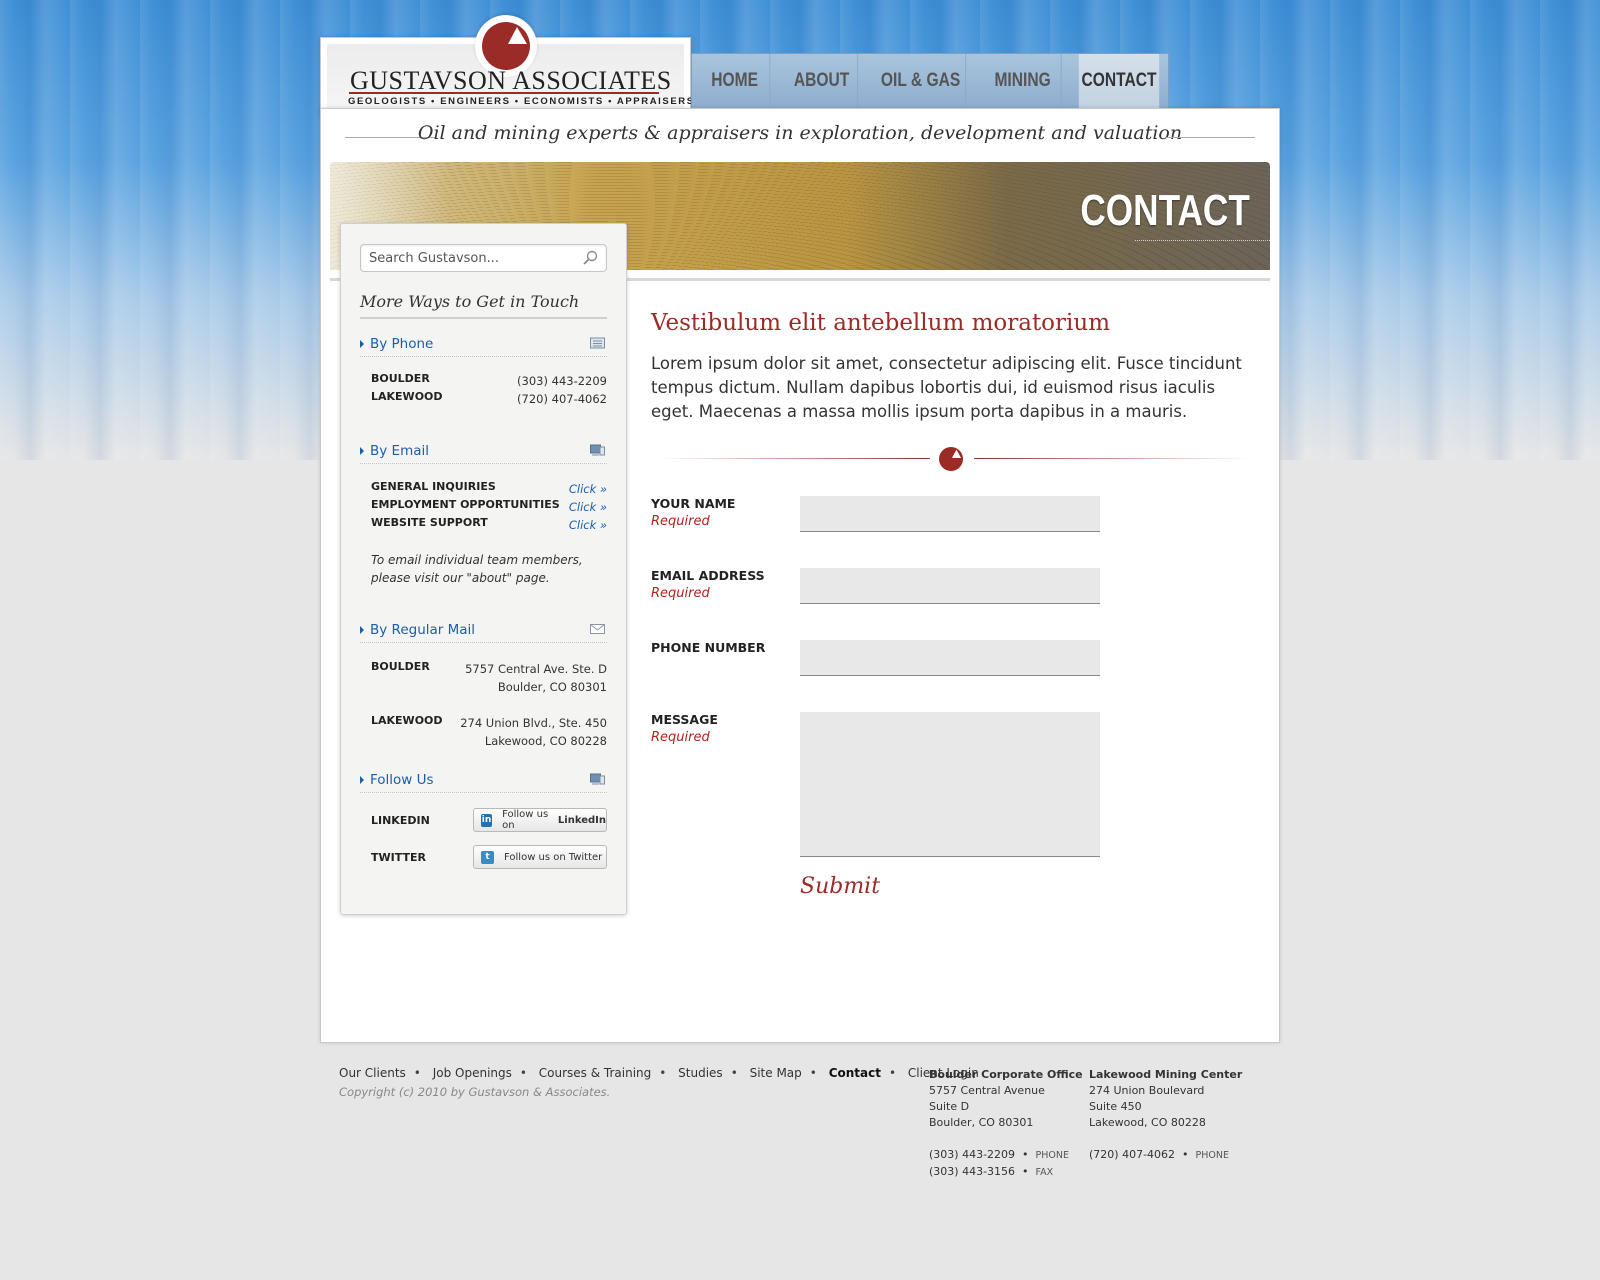 This screenshot has height=1280, width=1600. What do you see at coordinates (400, 666) in the screenshot?
I see `mail-city: BOULDER` at bounding box center [400, 666].